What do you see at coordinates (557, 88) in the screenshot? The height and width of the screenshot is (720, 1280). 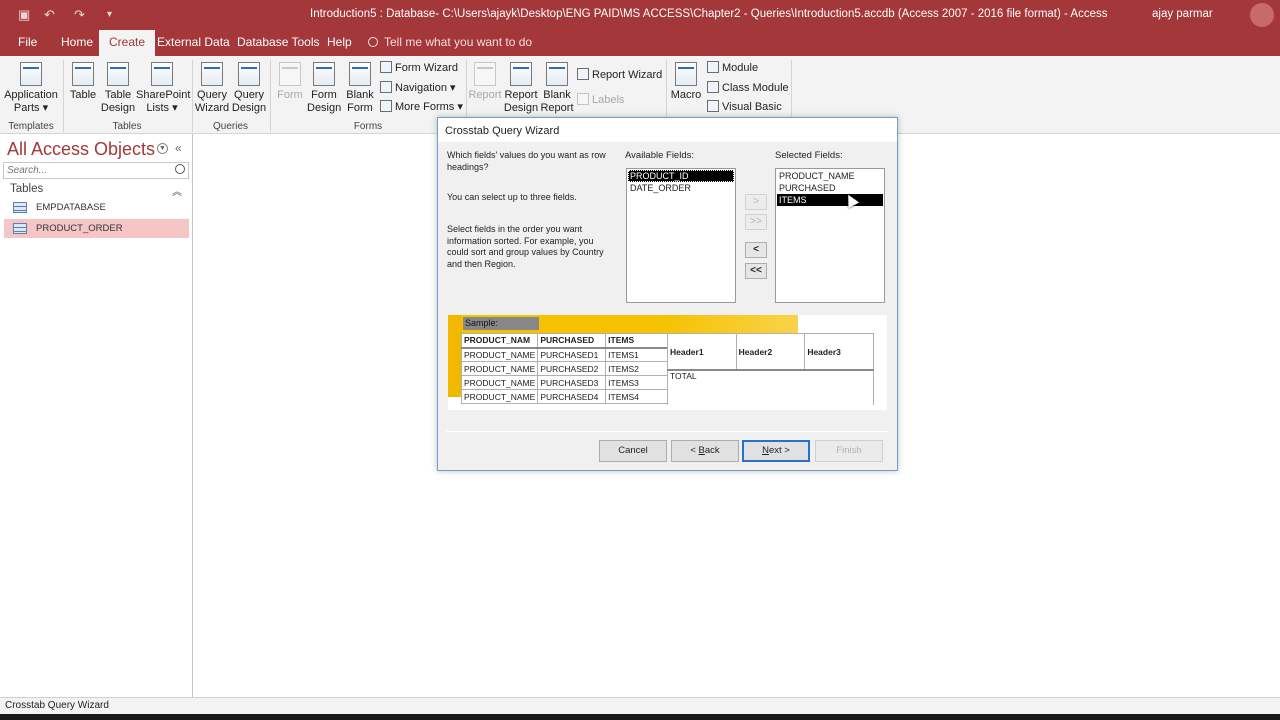 I see `blank-report-button: Blank Report` at bounding box center [557, 88].